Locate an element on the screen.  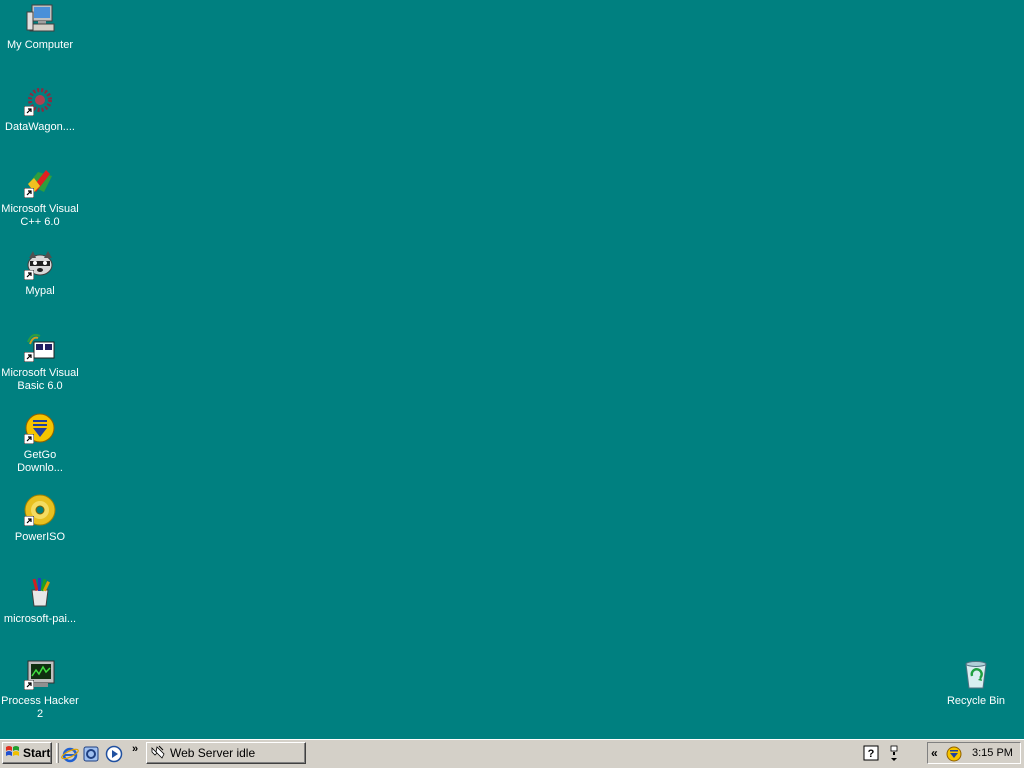
help-icon: ? is located at coordinates (871, 755).